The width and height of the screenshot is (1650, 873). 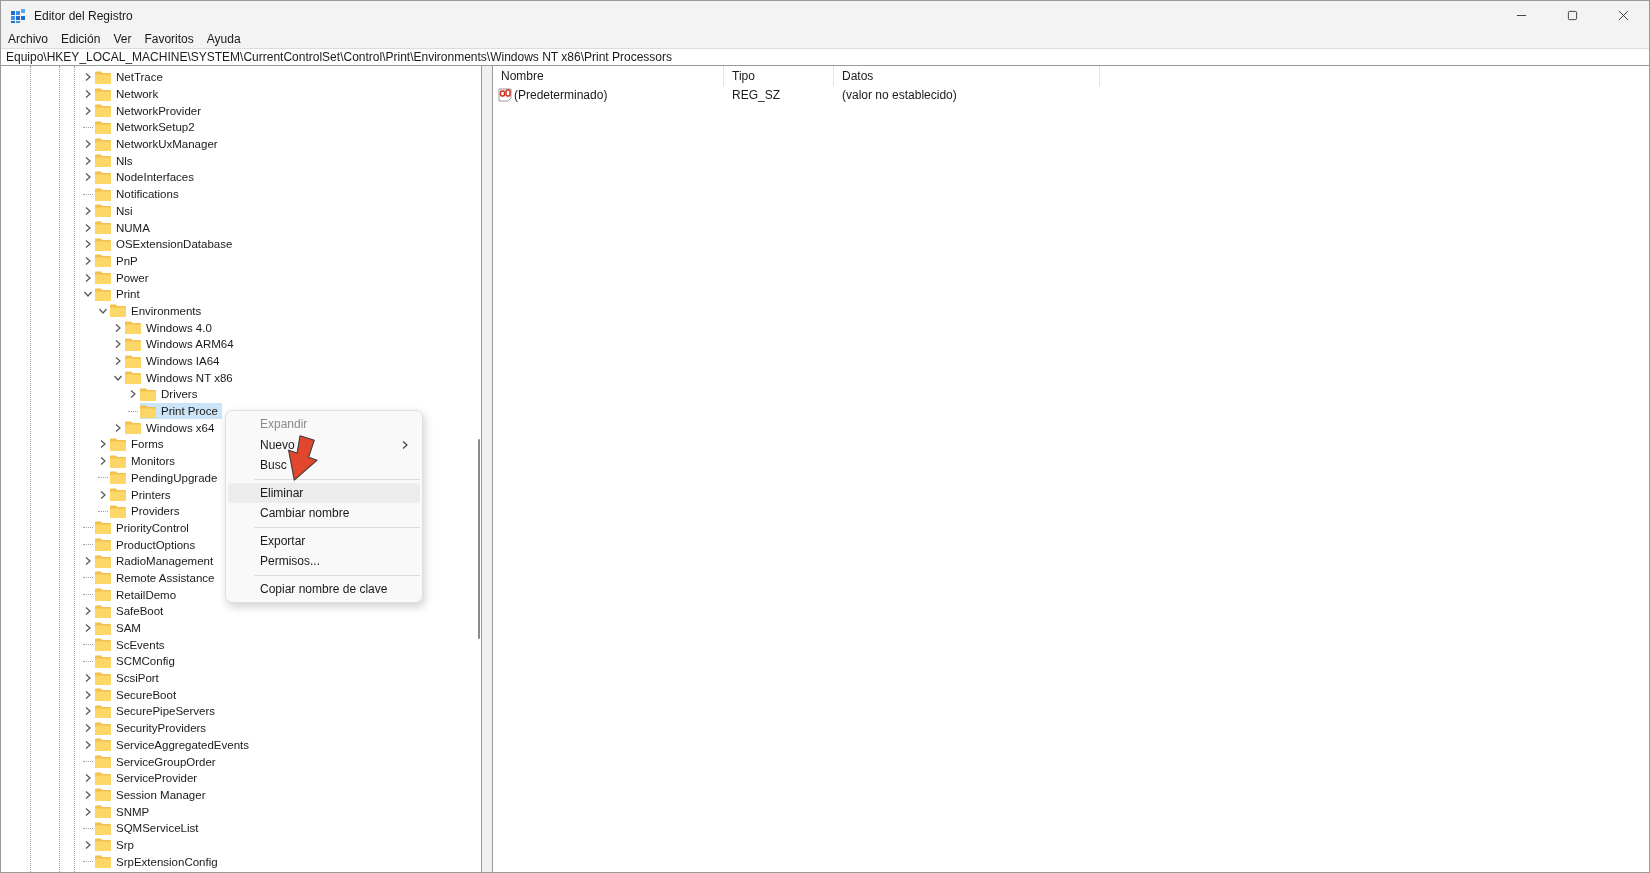 I want to click on context-menu-item: Busc, so click(x=324, y=465).